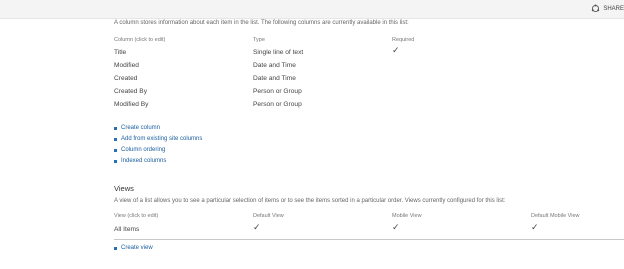  What do you see at coordinates (120, 52) in the screenshot?
I see `column-name-title: Title` at bounding box center [120, 52].